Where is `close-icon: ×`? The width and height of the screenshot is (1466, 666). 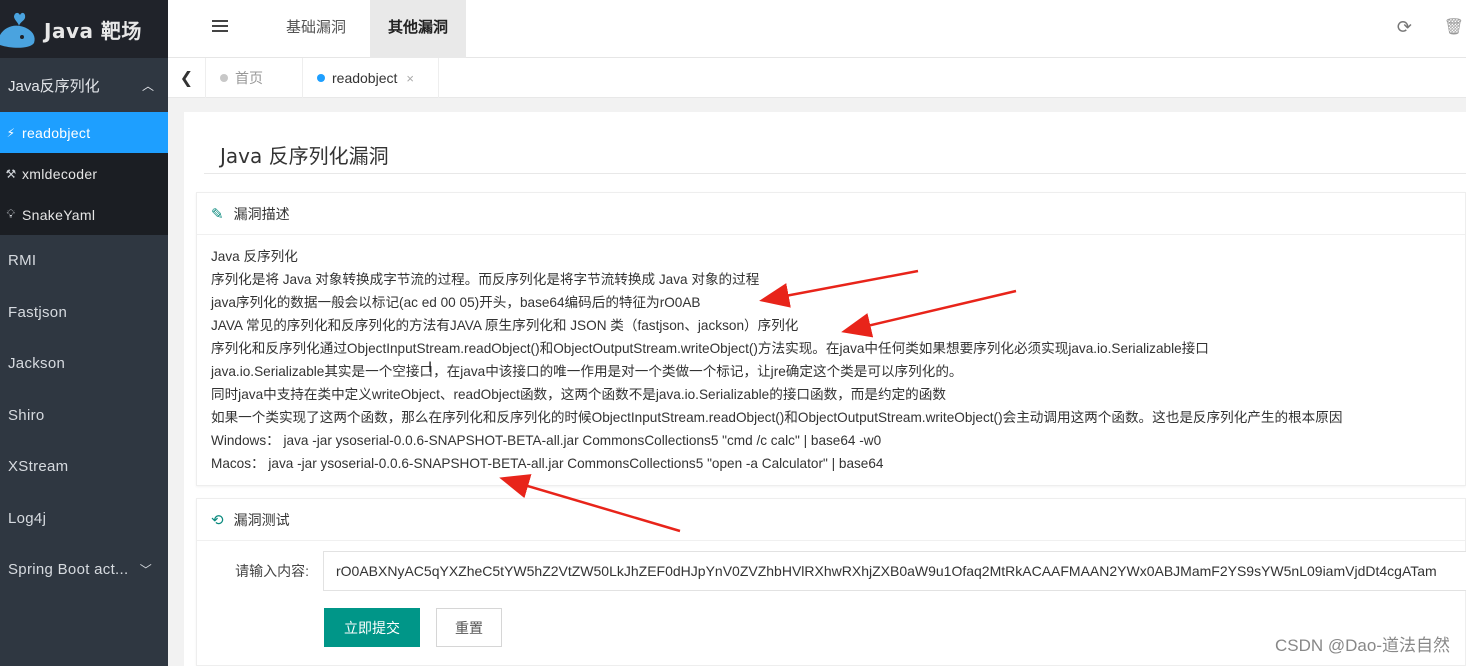
close-icon: × is located at coordinates (410, 78).